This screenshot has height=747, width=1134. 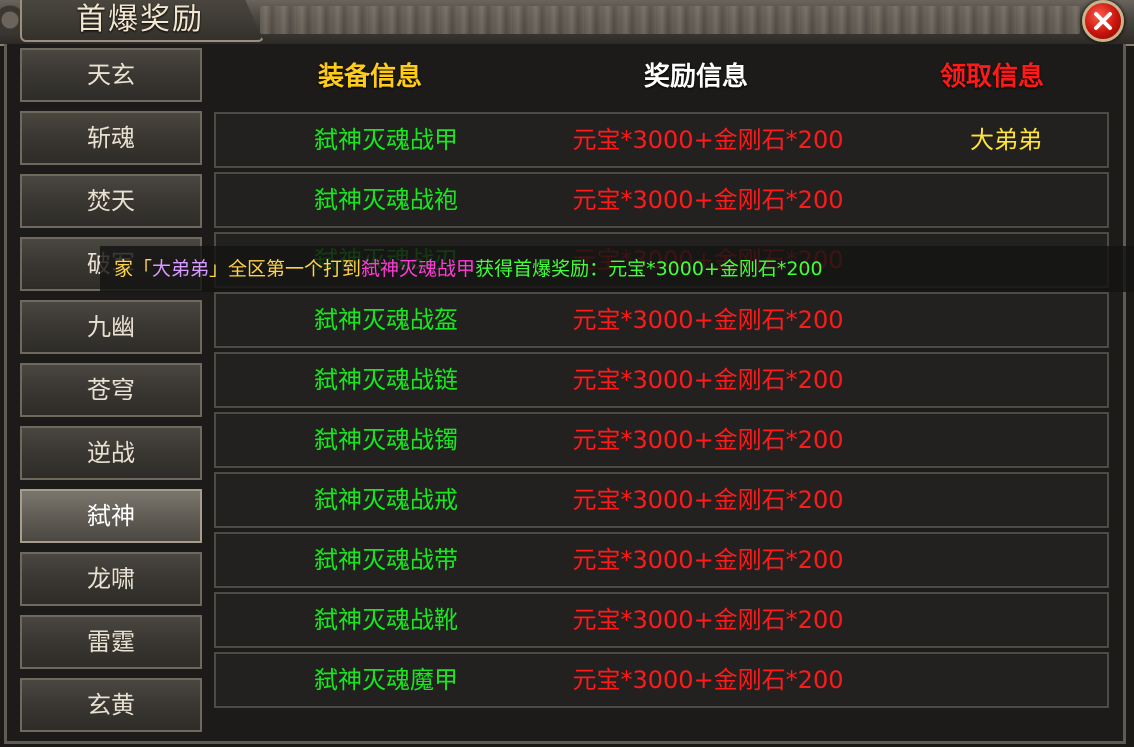 What do you see at coordinates (111, 201) in the screenshot?
I see `sidebar-item: 焚天` at bounding box center [111, 201].